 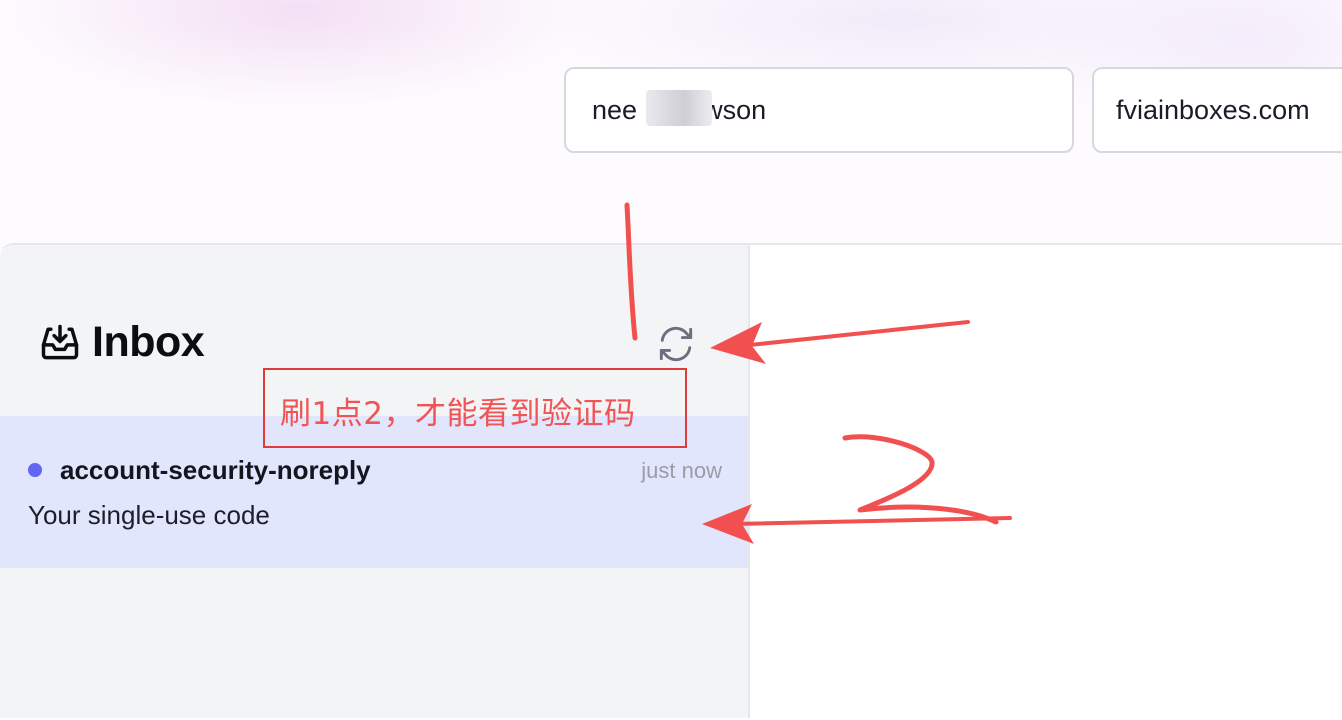 I want to click on redacted-blur, so click(x=679, y=108).